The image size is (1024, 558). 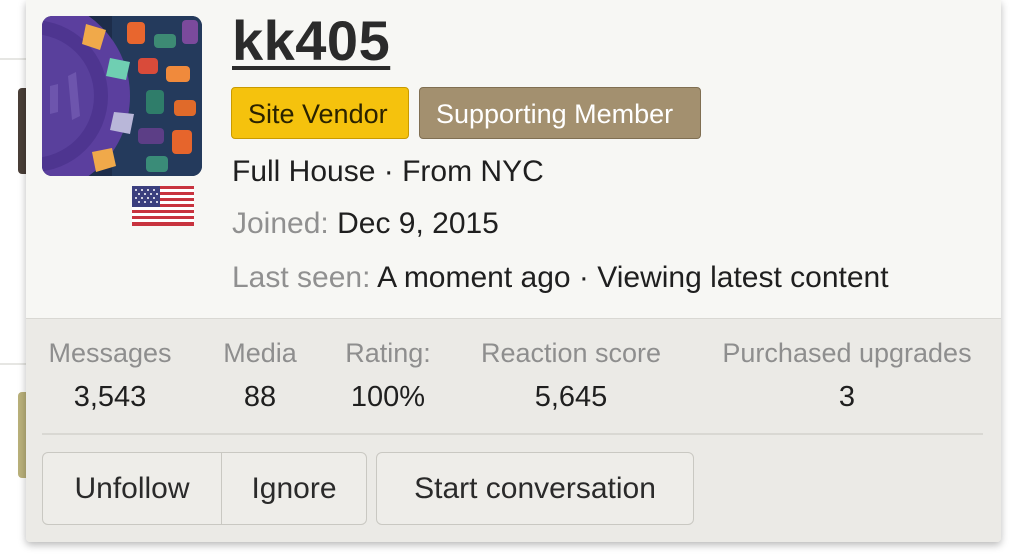 What do you see at coordinates (512, 434) in the screenshot?
I see `stats-divider` at bounding box center [512, 434].